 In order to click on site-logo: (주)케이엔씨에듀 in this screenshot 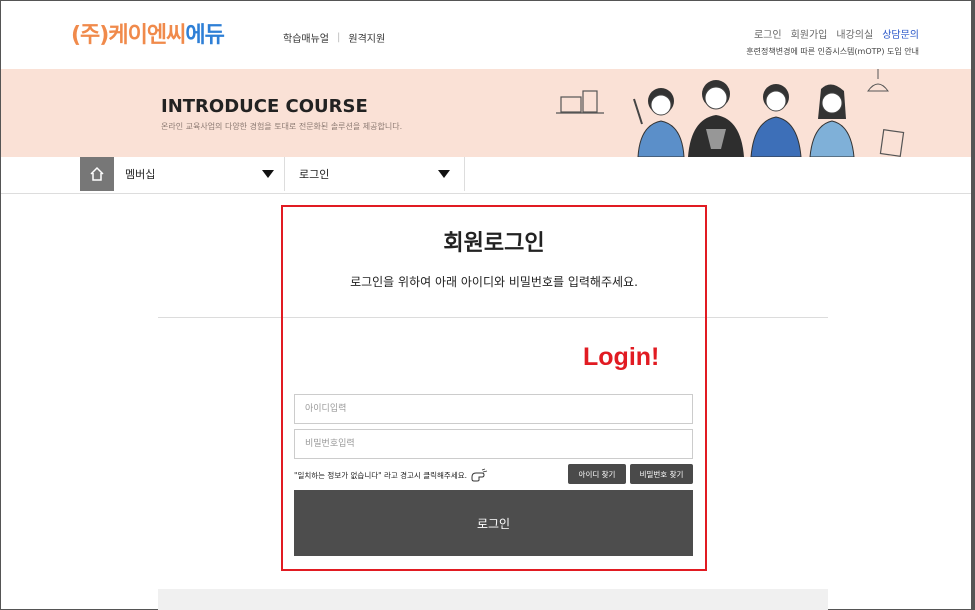, I will do `click(148, 33)`.